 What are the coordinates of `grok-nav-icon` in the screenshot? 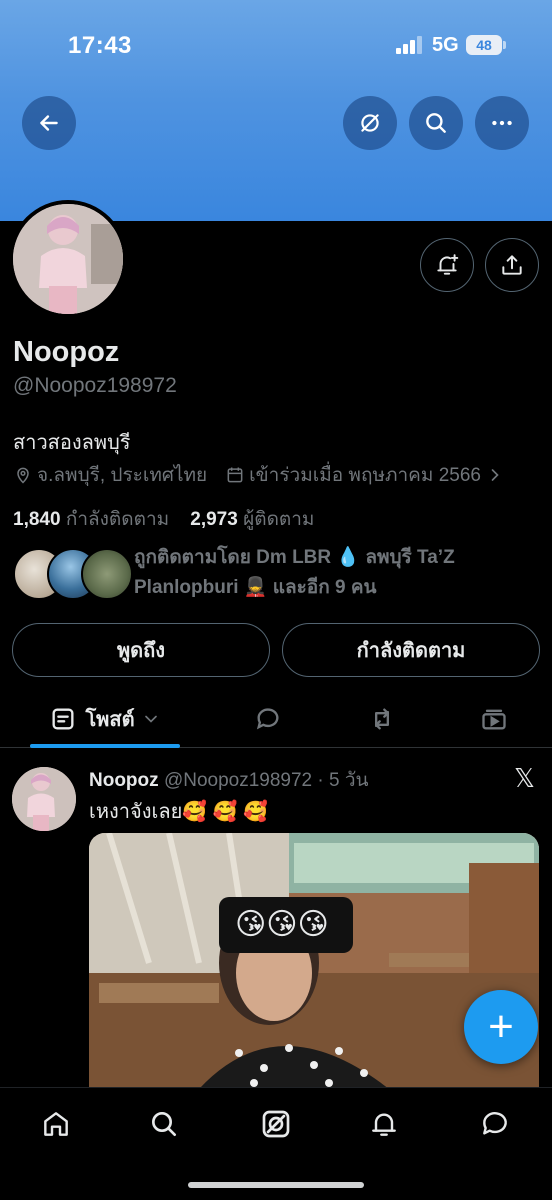 It's located at (276, 1124).